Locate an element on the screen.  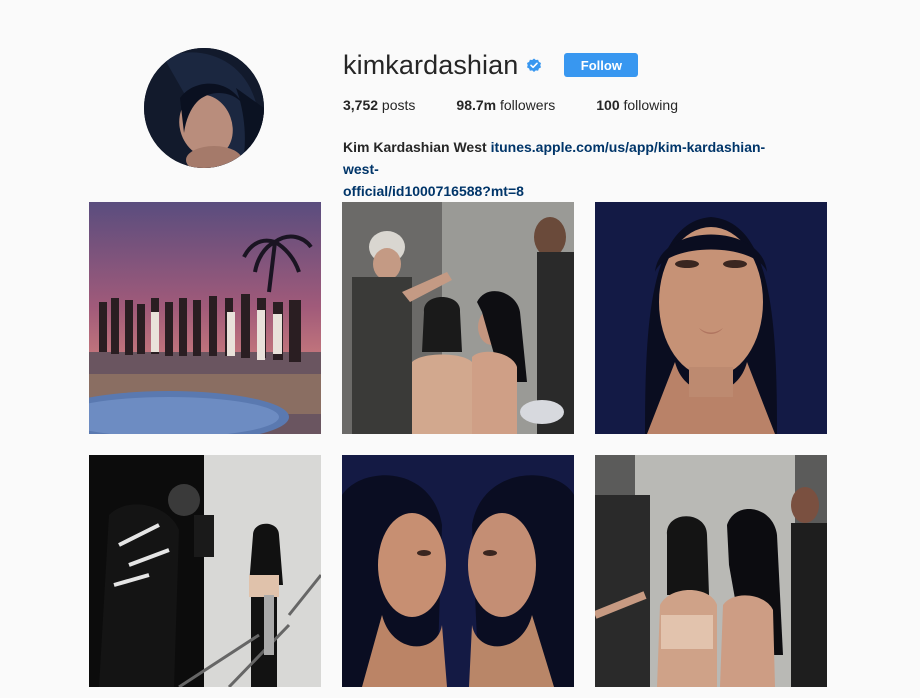
posts-count: 3,752 is located at coordinates (361, 105).